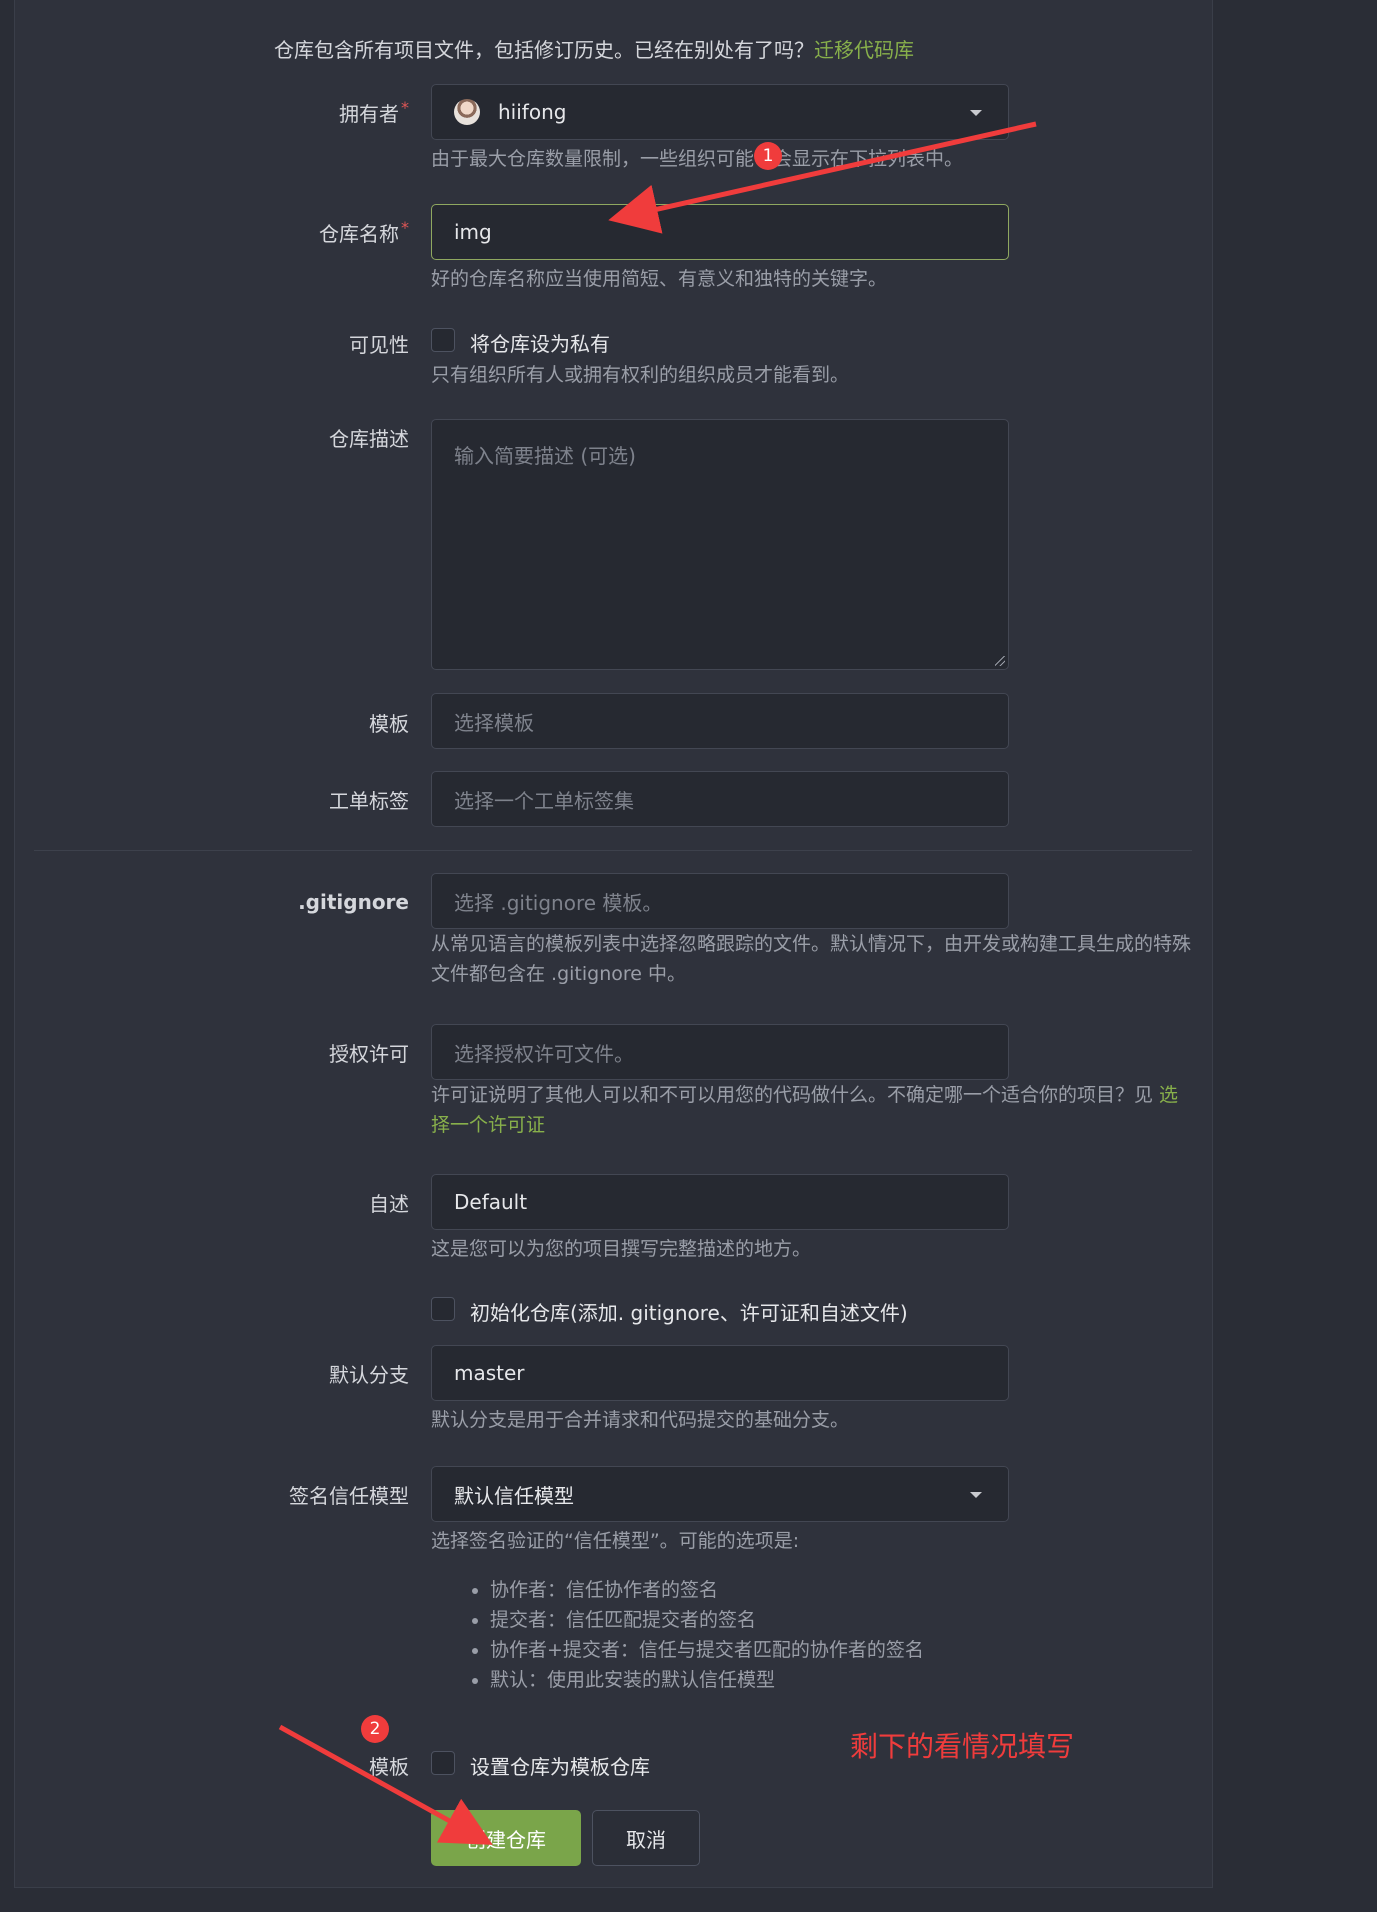 The image size is (1377, 1912). Describe the element at coordinates (379, 345) in the screenshot. I see `visibility-label: 可见性` at that location.